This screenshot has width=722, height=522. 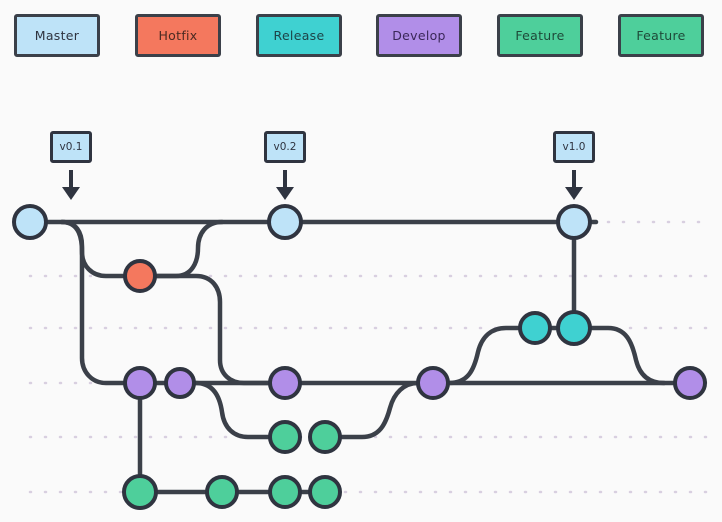 I want to click on commit-node-release-r1, so click(x=535, y=328).